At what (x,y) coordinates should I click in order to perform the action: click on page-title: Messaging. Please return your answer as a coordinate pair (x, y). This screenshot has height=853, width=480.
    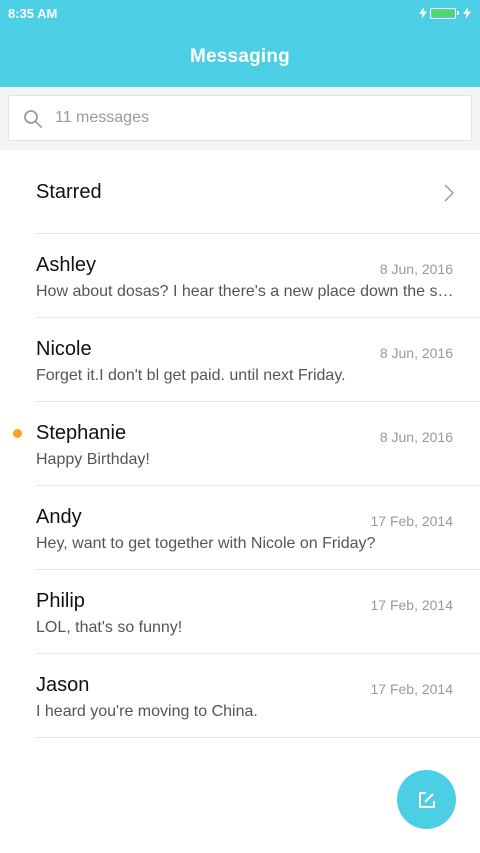
    Looking at the image, I should click on (240, 56).